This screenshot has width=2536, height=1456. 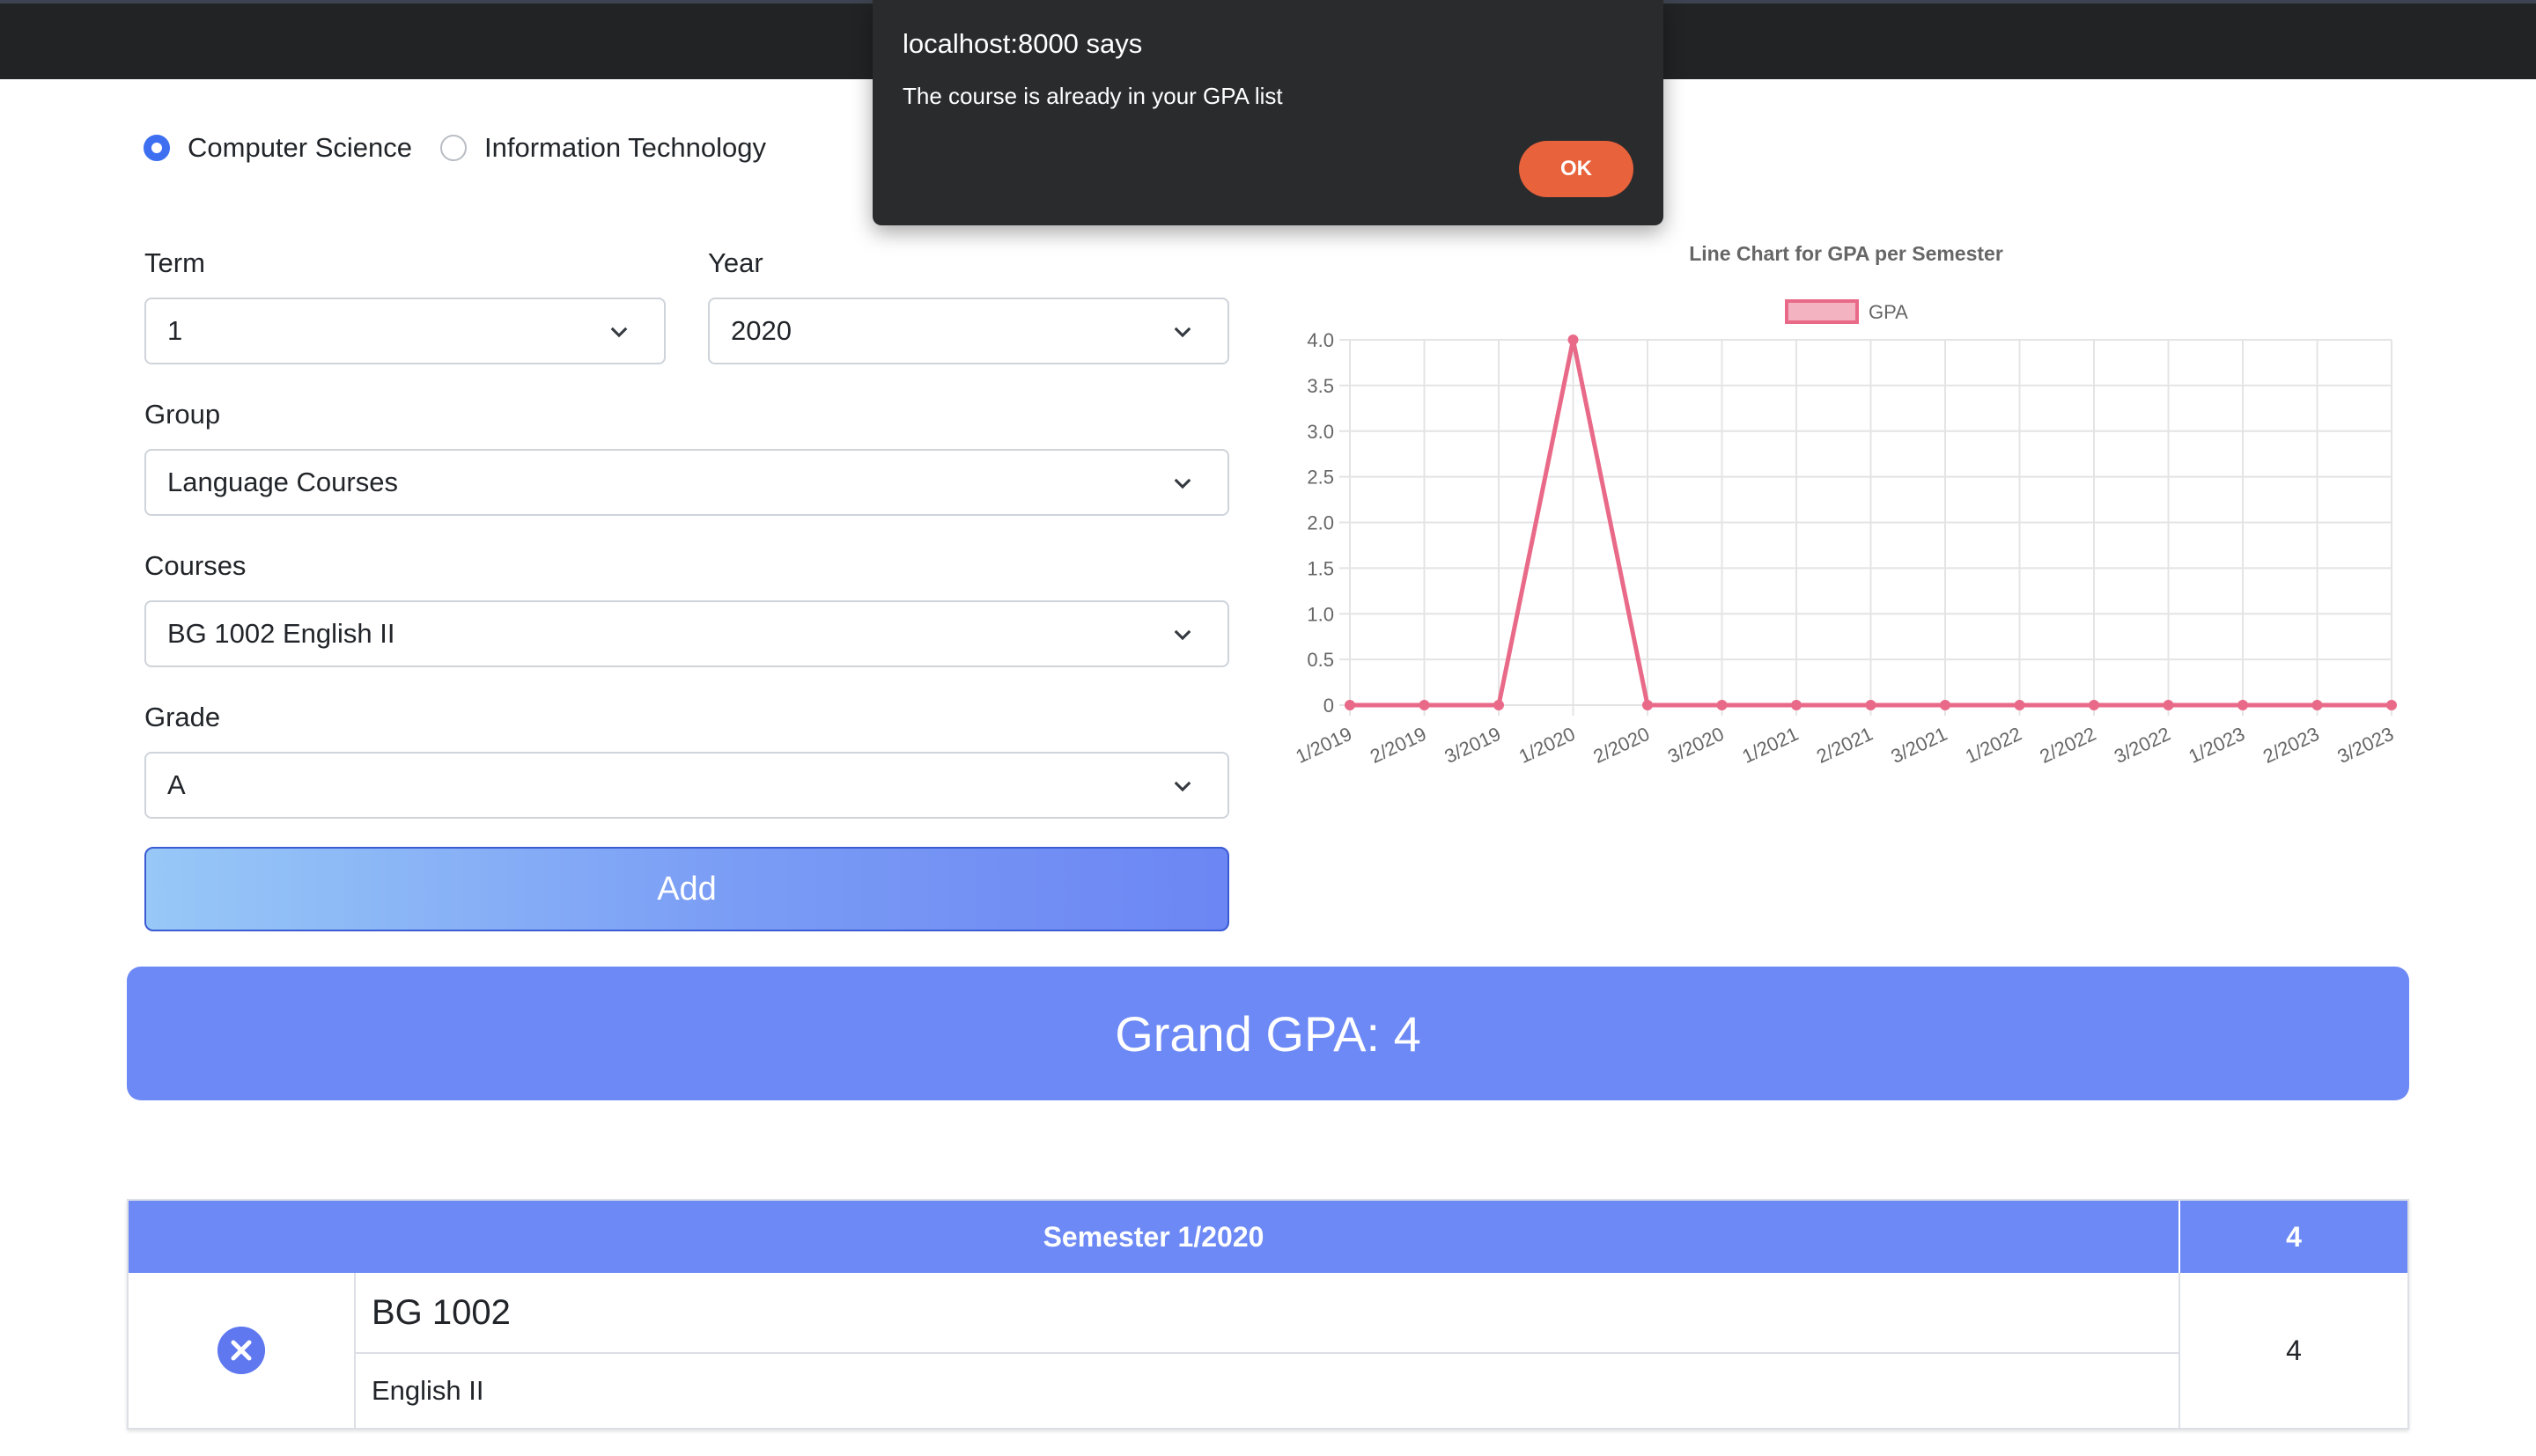 I want to click on group-select: Language Courses, so click(x=686, y=483).